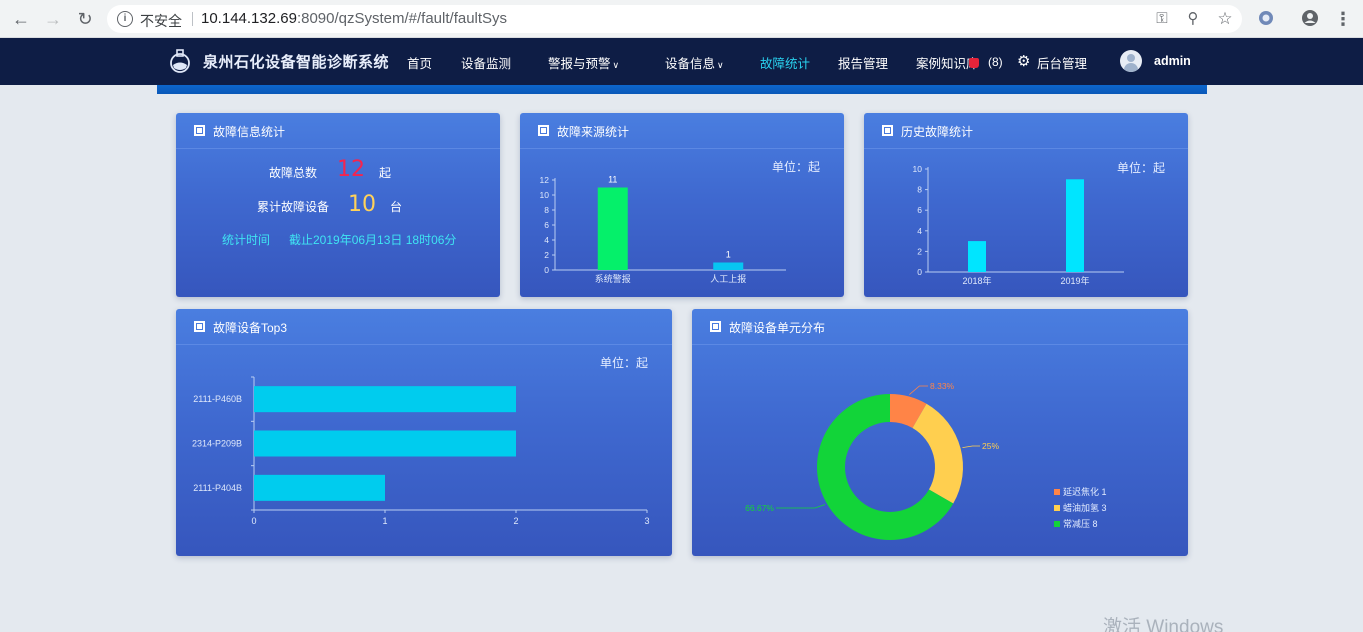  What do you see at coordinates (1074, 280) in the screenshot?
I see `x-tick-label: 2019年` at bounding box center [1074, 280].